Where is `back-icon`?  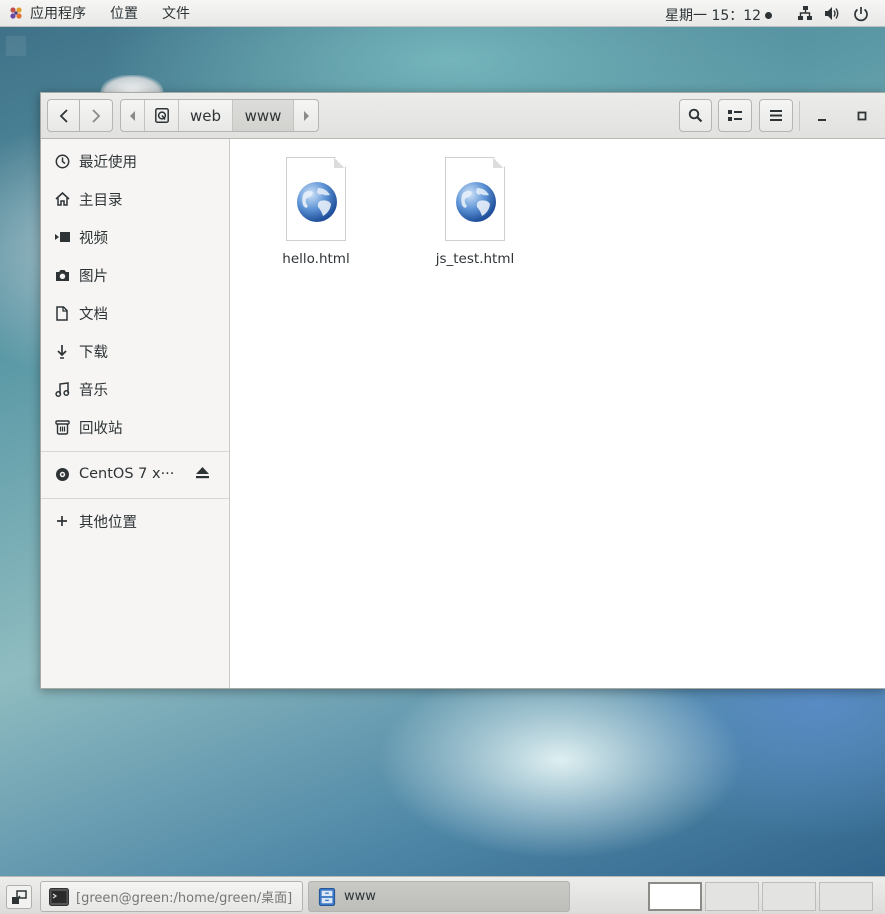 back-icon is located at coordinates (63, 115).